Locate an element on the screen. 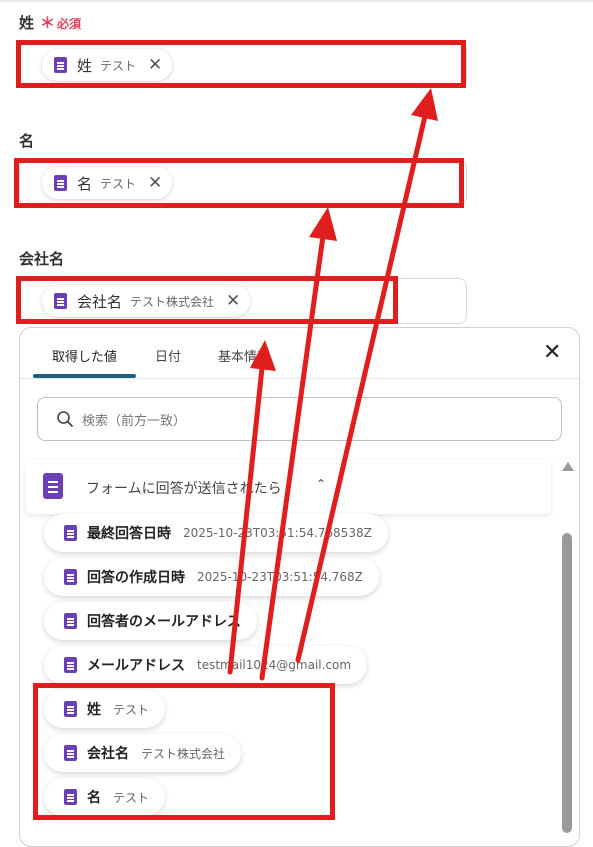 This screenshot has height=847, width=593. value-tag: 会社名 テスト株式会社 ✕ is located at coordinates (146, 301).